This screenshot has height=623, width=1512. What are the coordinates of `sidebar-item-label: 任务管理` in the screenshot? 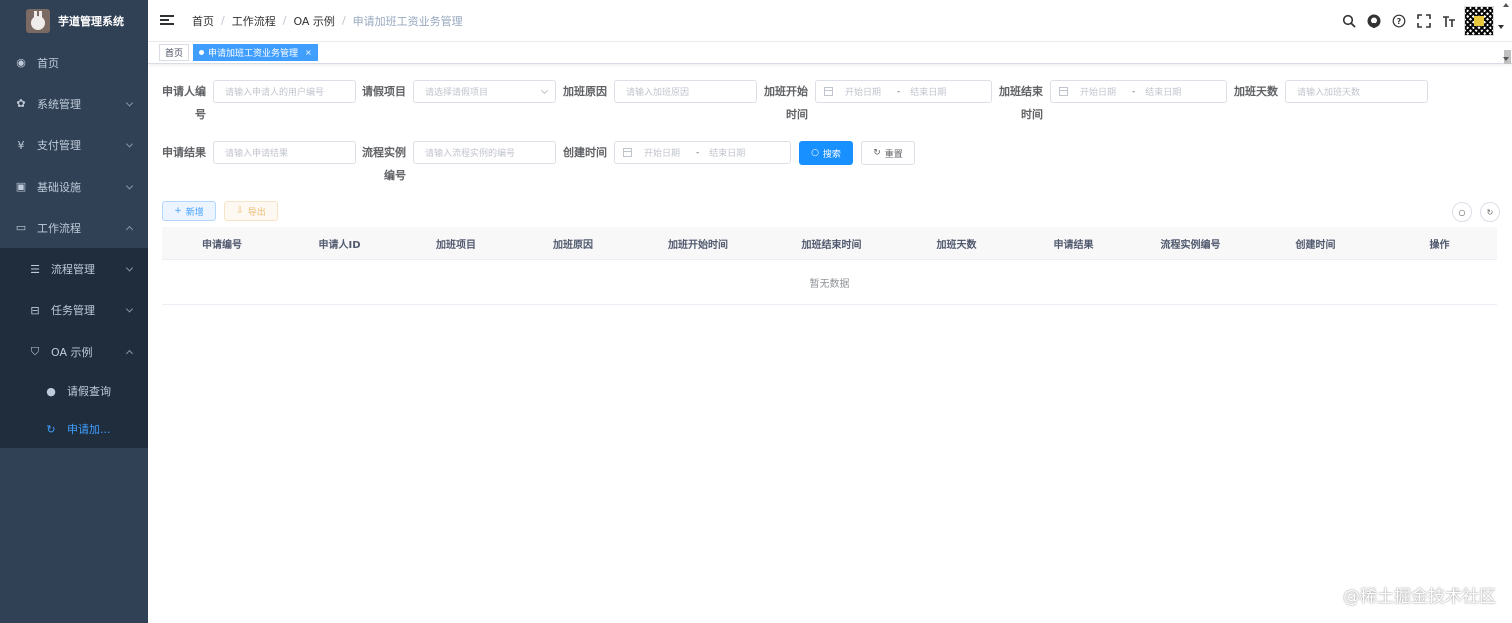 It's located at (73, 311).